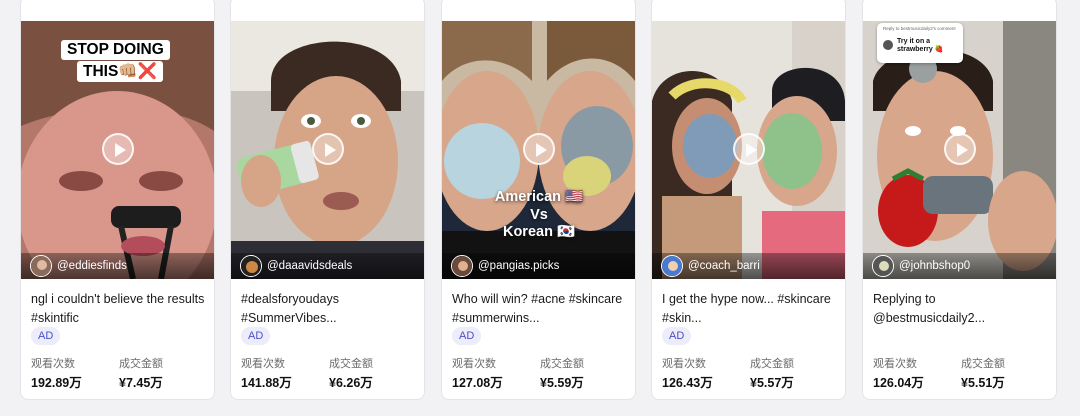 The height and width of the screenshot is (416, 1080). What do you see at coordinates (724, 266) in the screenshot?
I see `creator-name: @coach_barri` at bounding box center [724, 266].